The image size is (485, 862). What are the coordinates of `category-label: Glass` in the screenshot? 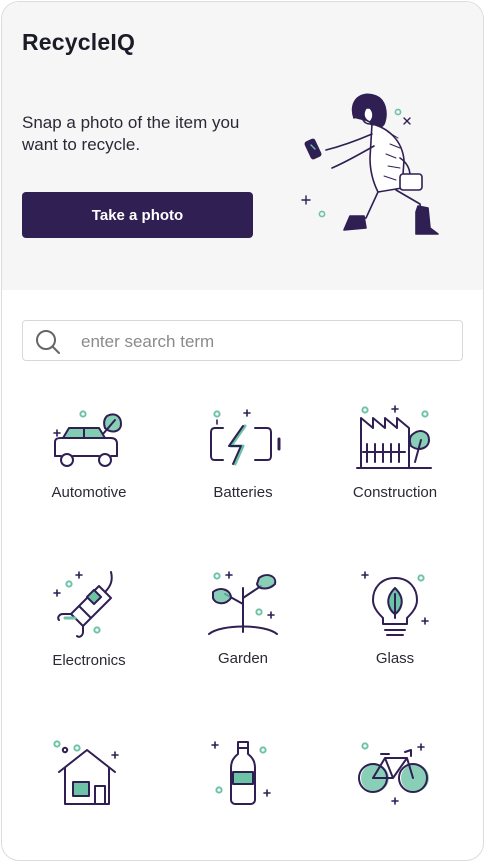 It's located at (395, 658).